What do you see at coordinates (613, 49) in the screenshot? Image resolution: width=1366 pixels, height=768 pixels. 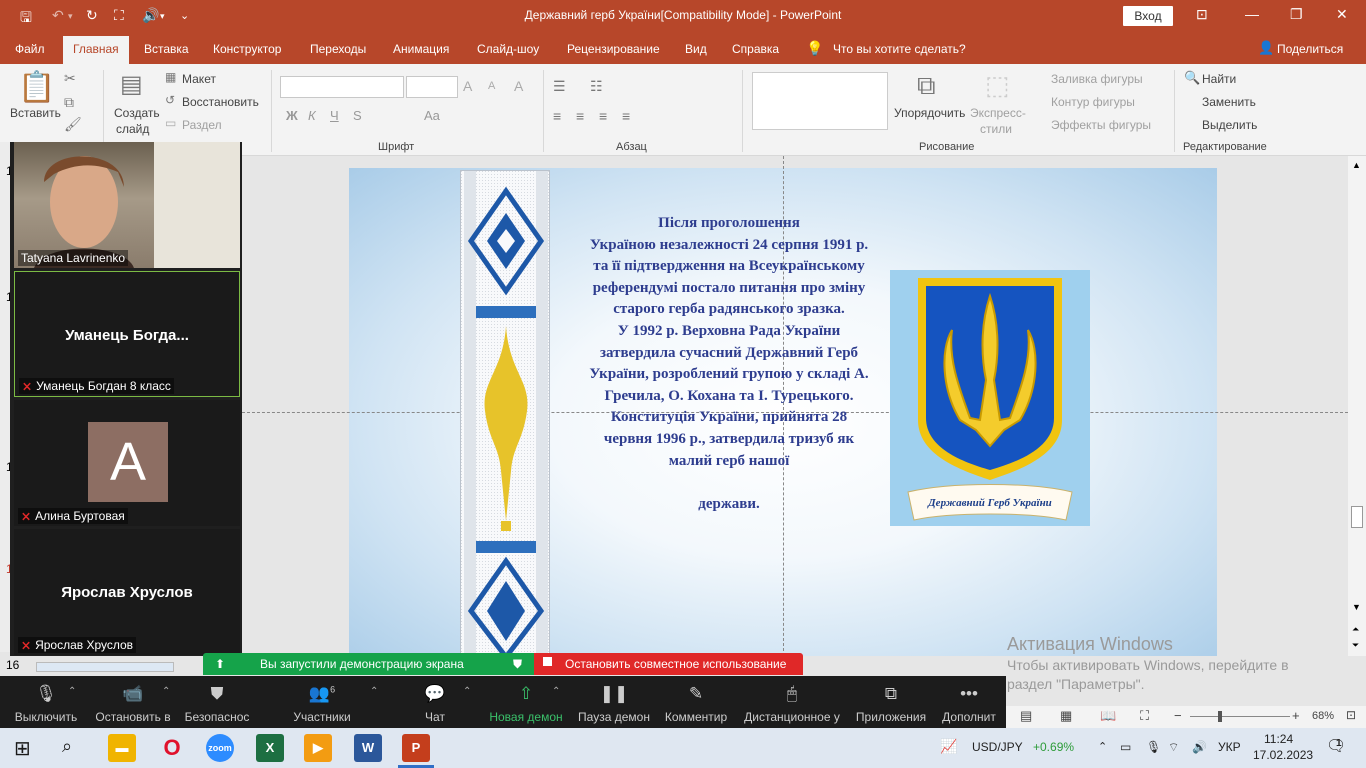 I see `tab-review: Рецензирование` at bounding box center [613, 49].